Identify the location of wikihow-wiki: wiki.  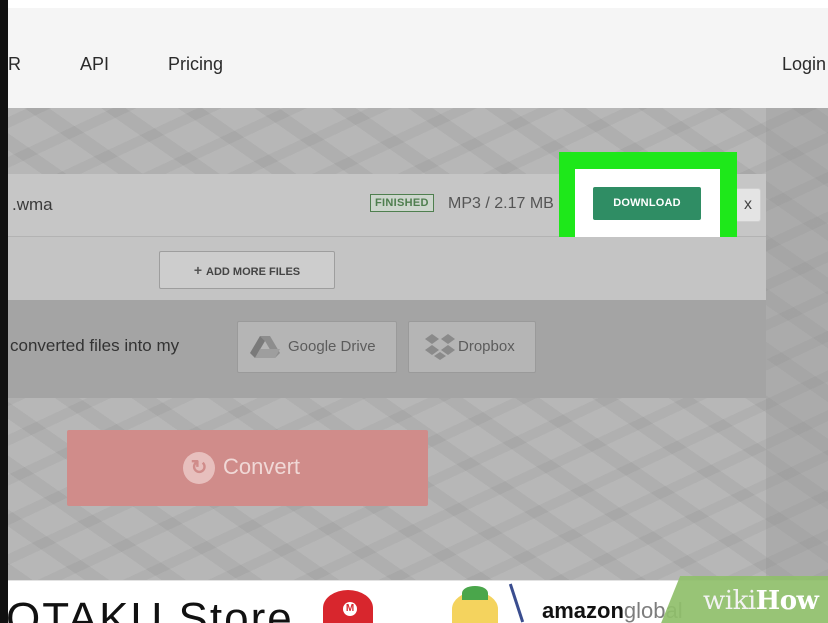
(729, 601).